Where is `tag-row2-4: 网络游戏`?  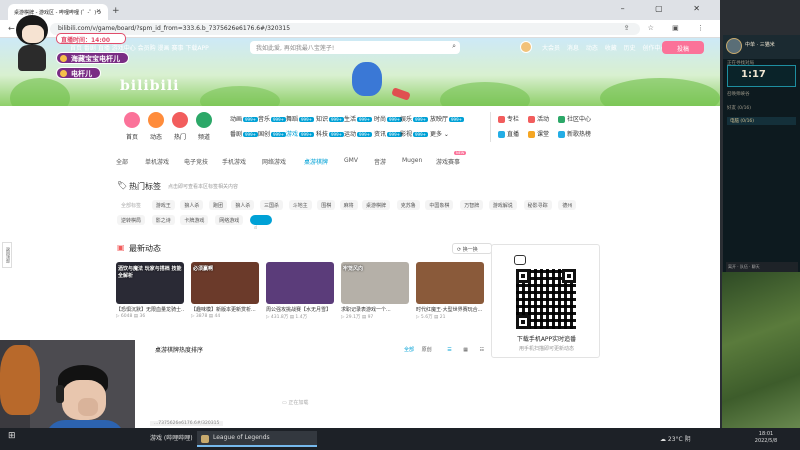
tag-row2-4: 网络游戏 is located at coordinates (229, 220).